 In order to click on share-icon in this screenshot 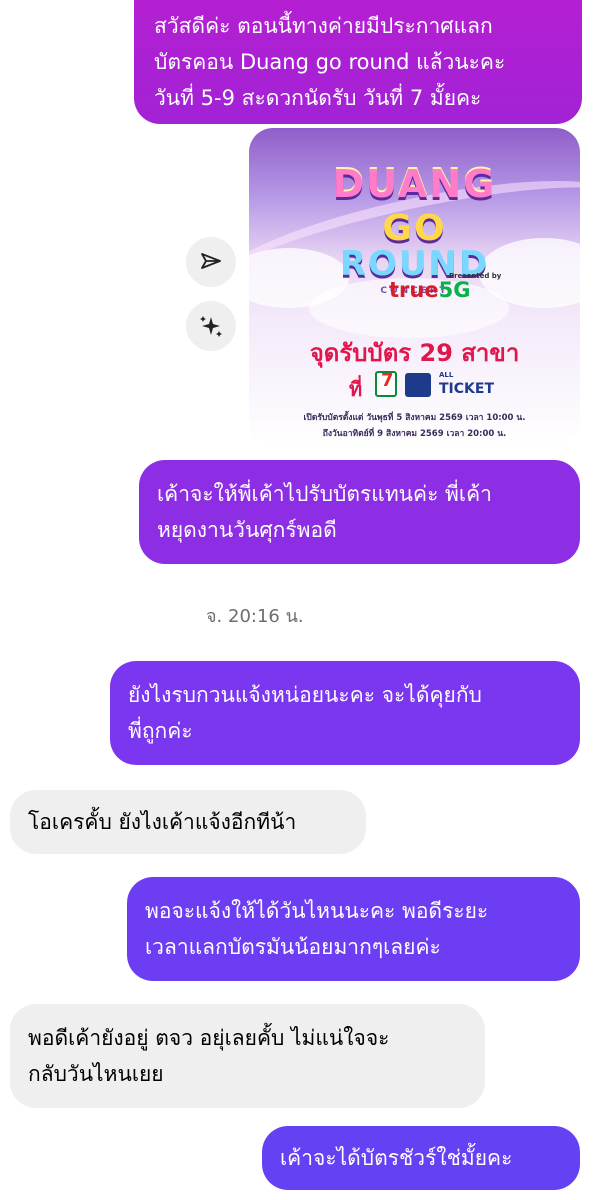, I will do `click(211, 261)`.